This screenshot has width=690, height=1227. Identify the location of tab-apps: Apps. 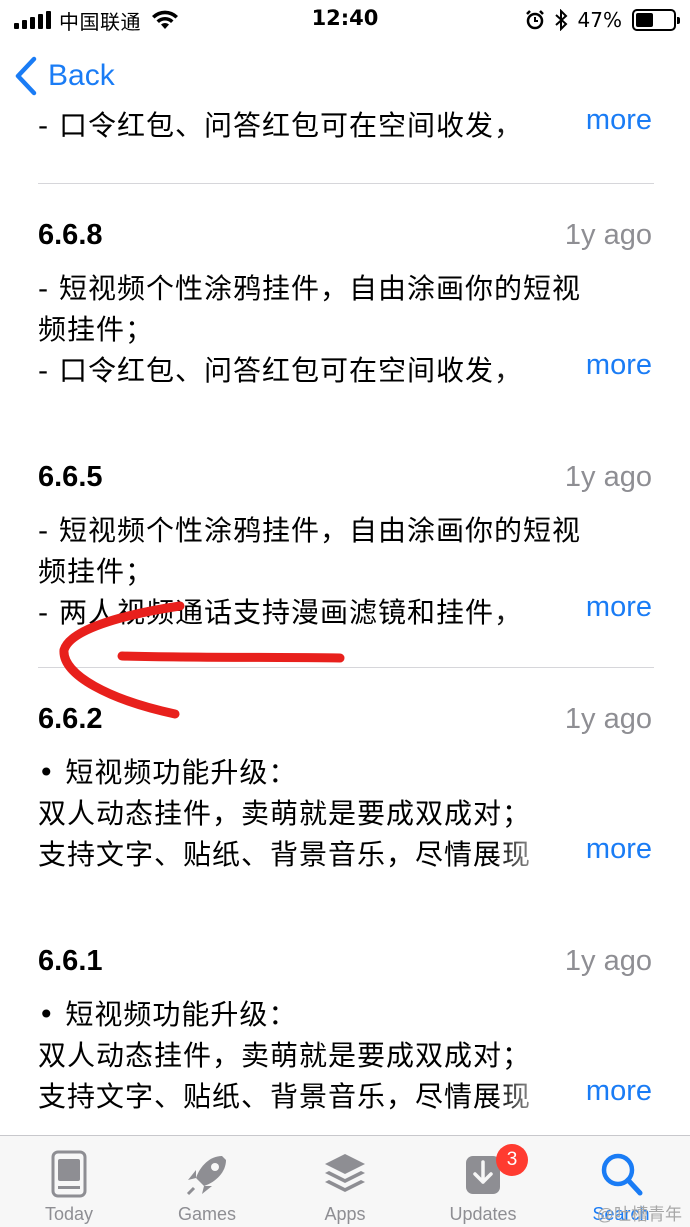
(345, 1181).